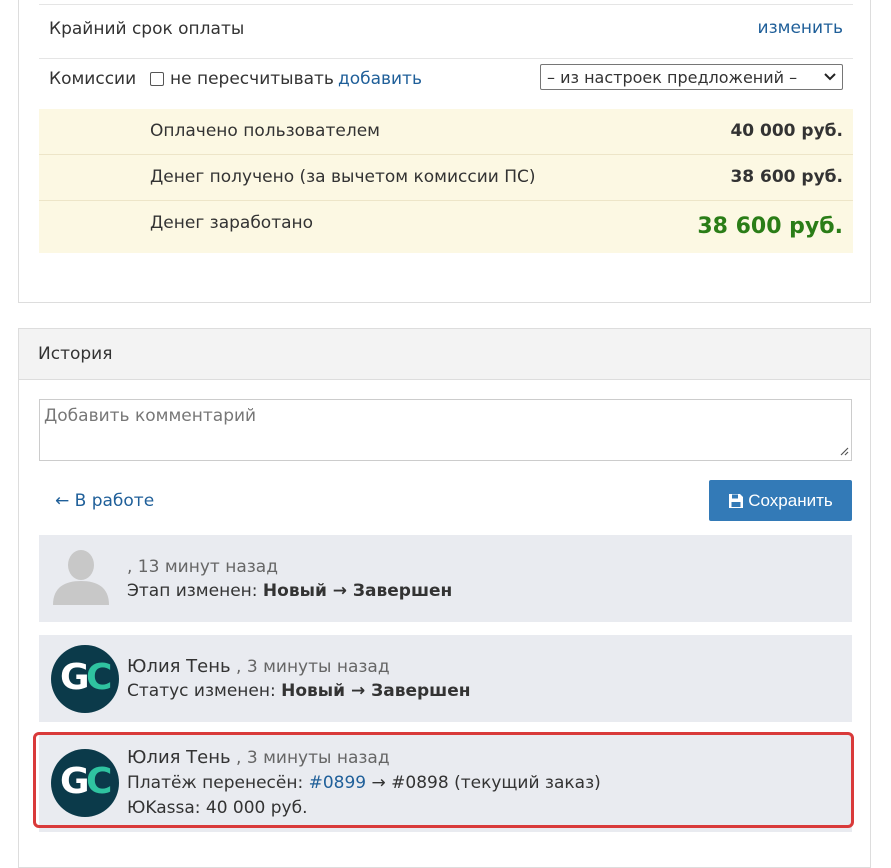 This screenshot has width=891, height=868. I want to click on floppy-disk-icon, so click(736, 501).